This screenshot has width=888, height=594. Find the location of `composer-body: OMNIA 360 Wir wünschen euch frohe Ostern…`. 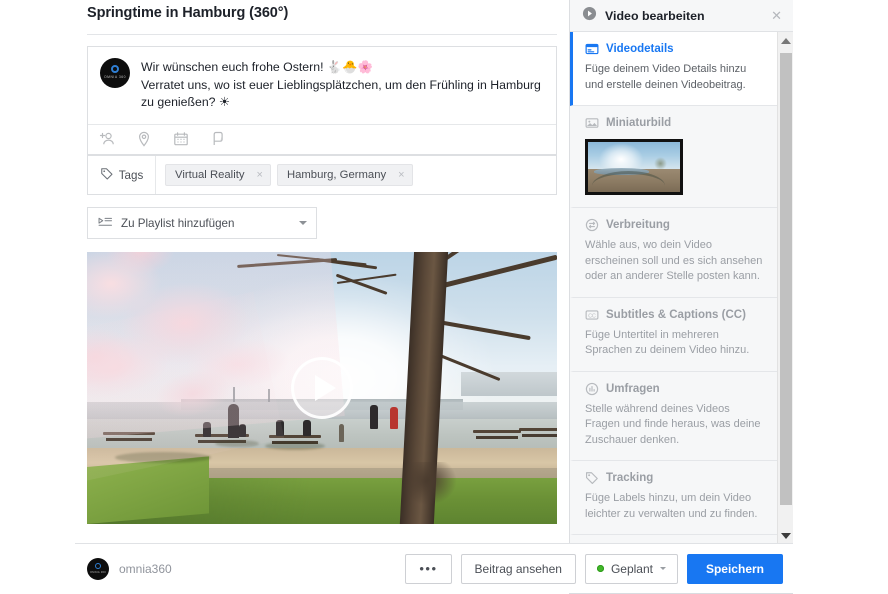

composer-body: OMNIA 360 Wir wünschen euch frohe Ostern… is located at coordinates (322, 85).